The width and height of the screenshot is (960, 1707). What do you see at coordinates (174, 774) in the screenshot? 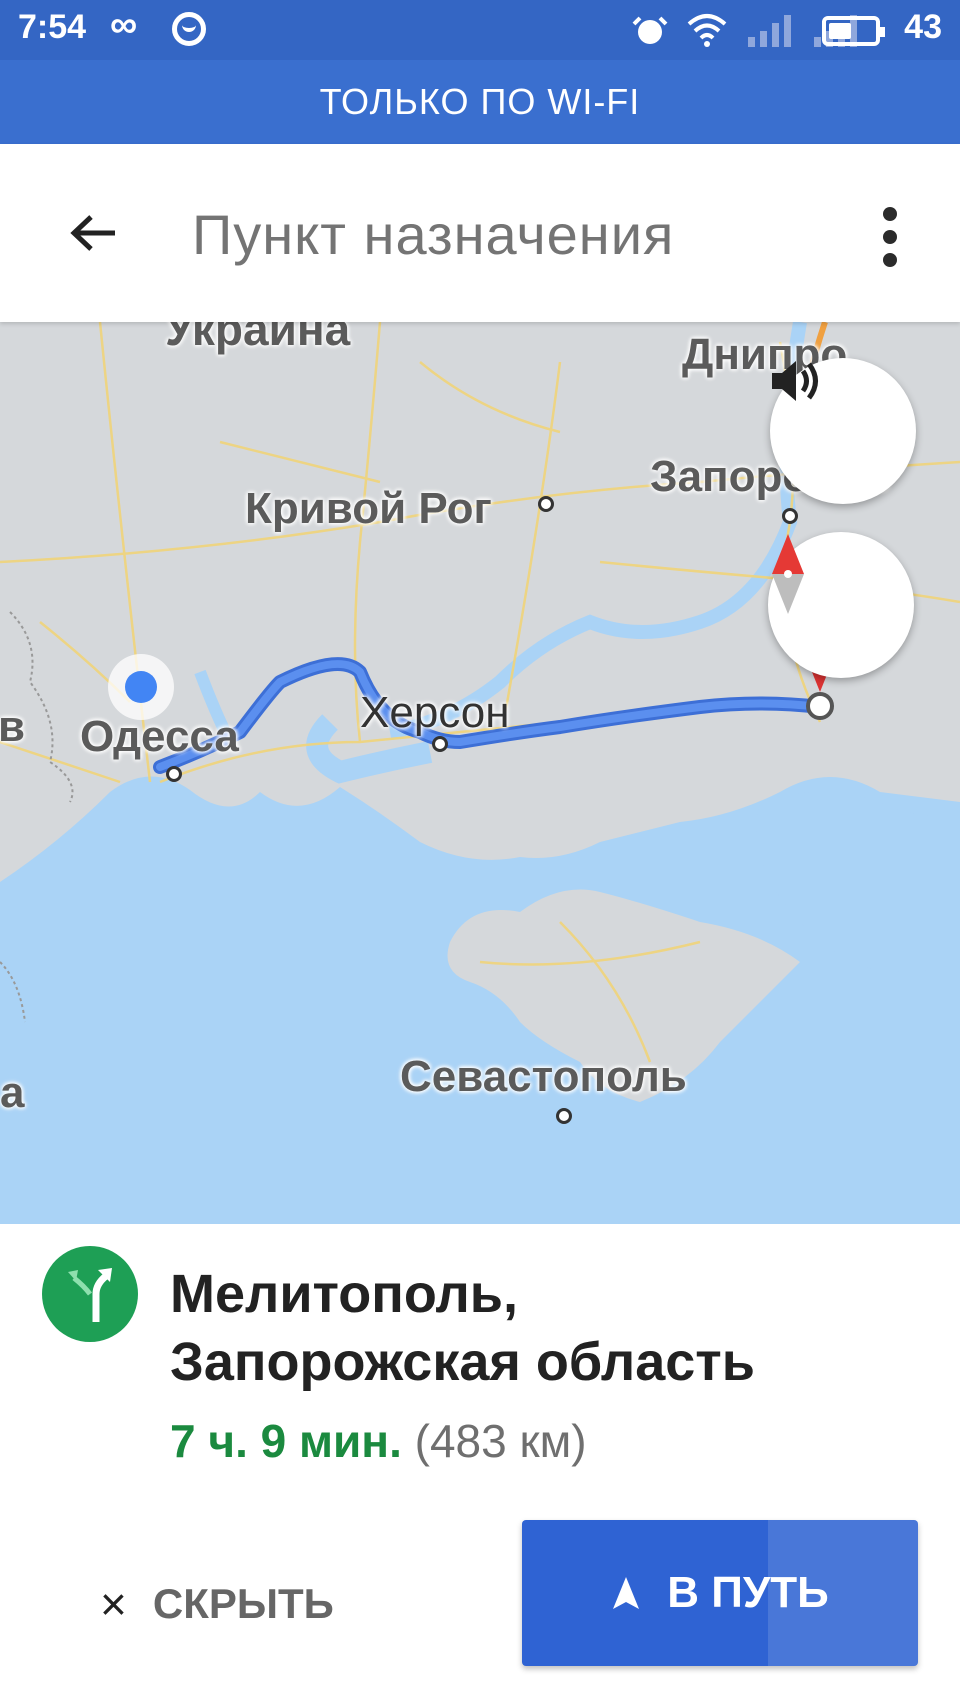
I see `city-dot-odessa` at bounding box center [174, 774].